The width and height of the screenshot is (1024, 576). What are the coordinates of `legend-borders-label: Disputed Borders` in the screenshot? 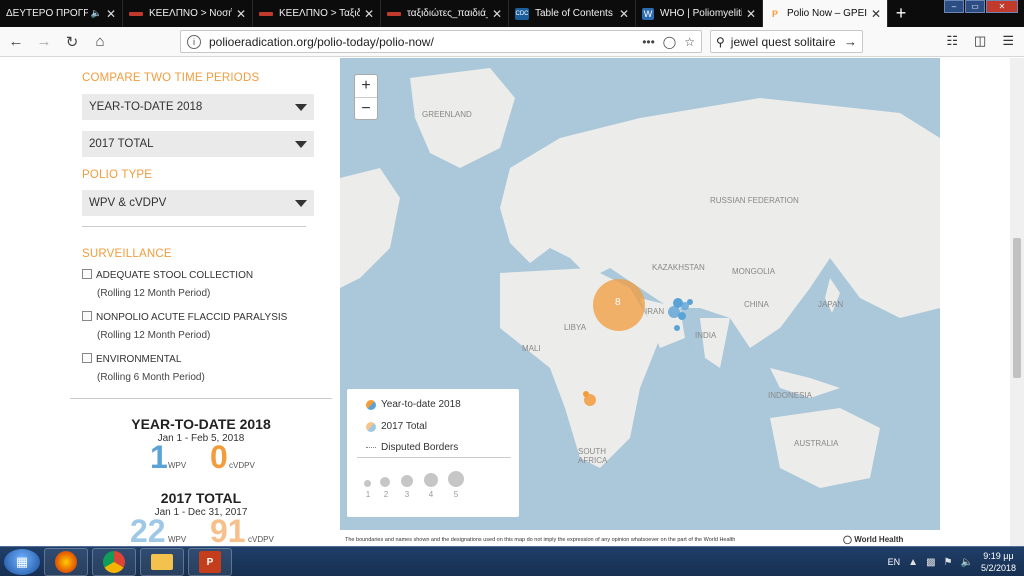 It's located at (420, 447).